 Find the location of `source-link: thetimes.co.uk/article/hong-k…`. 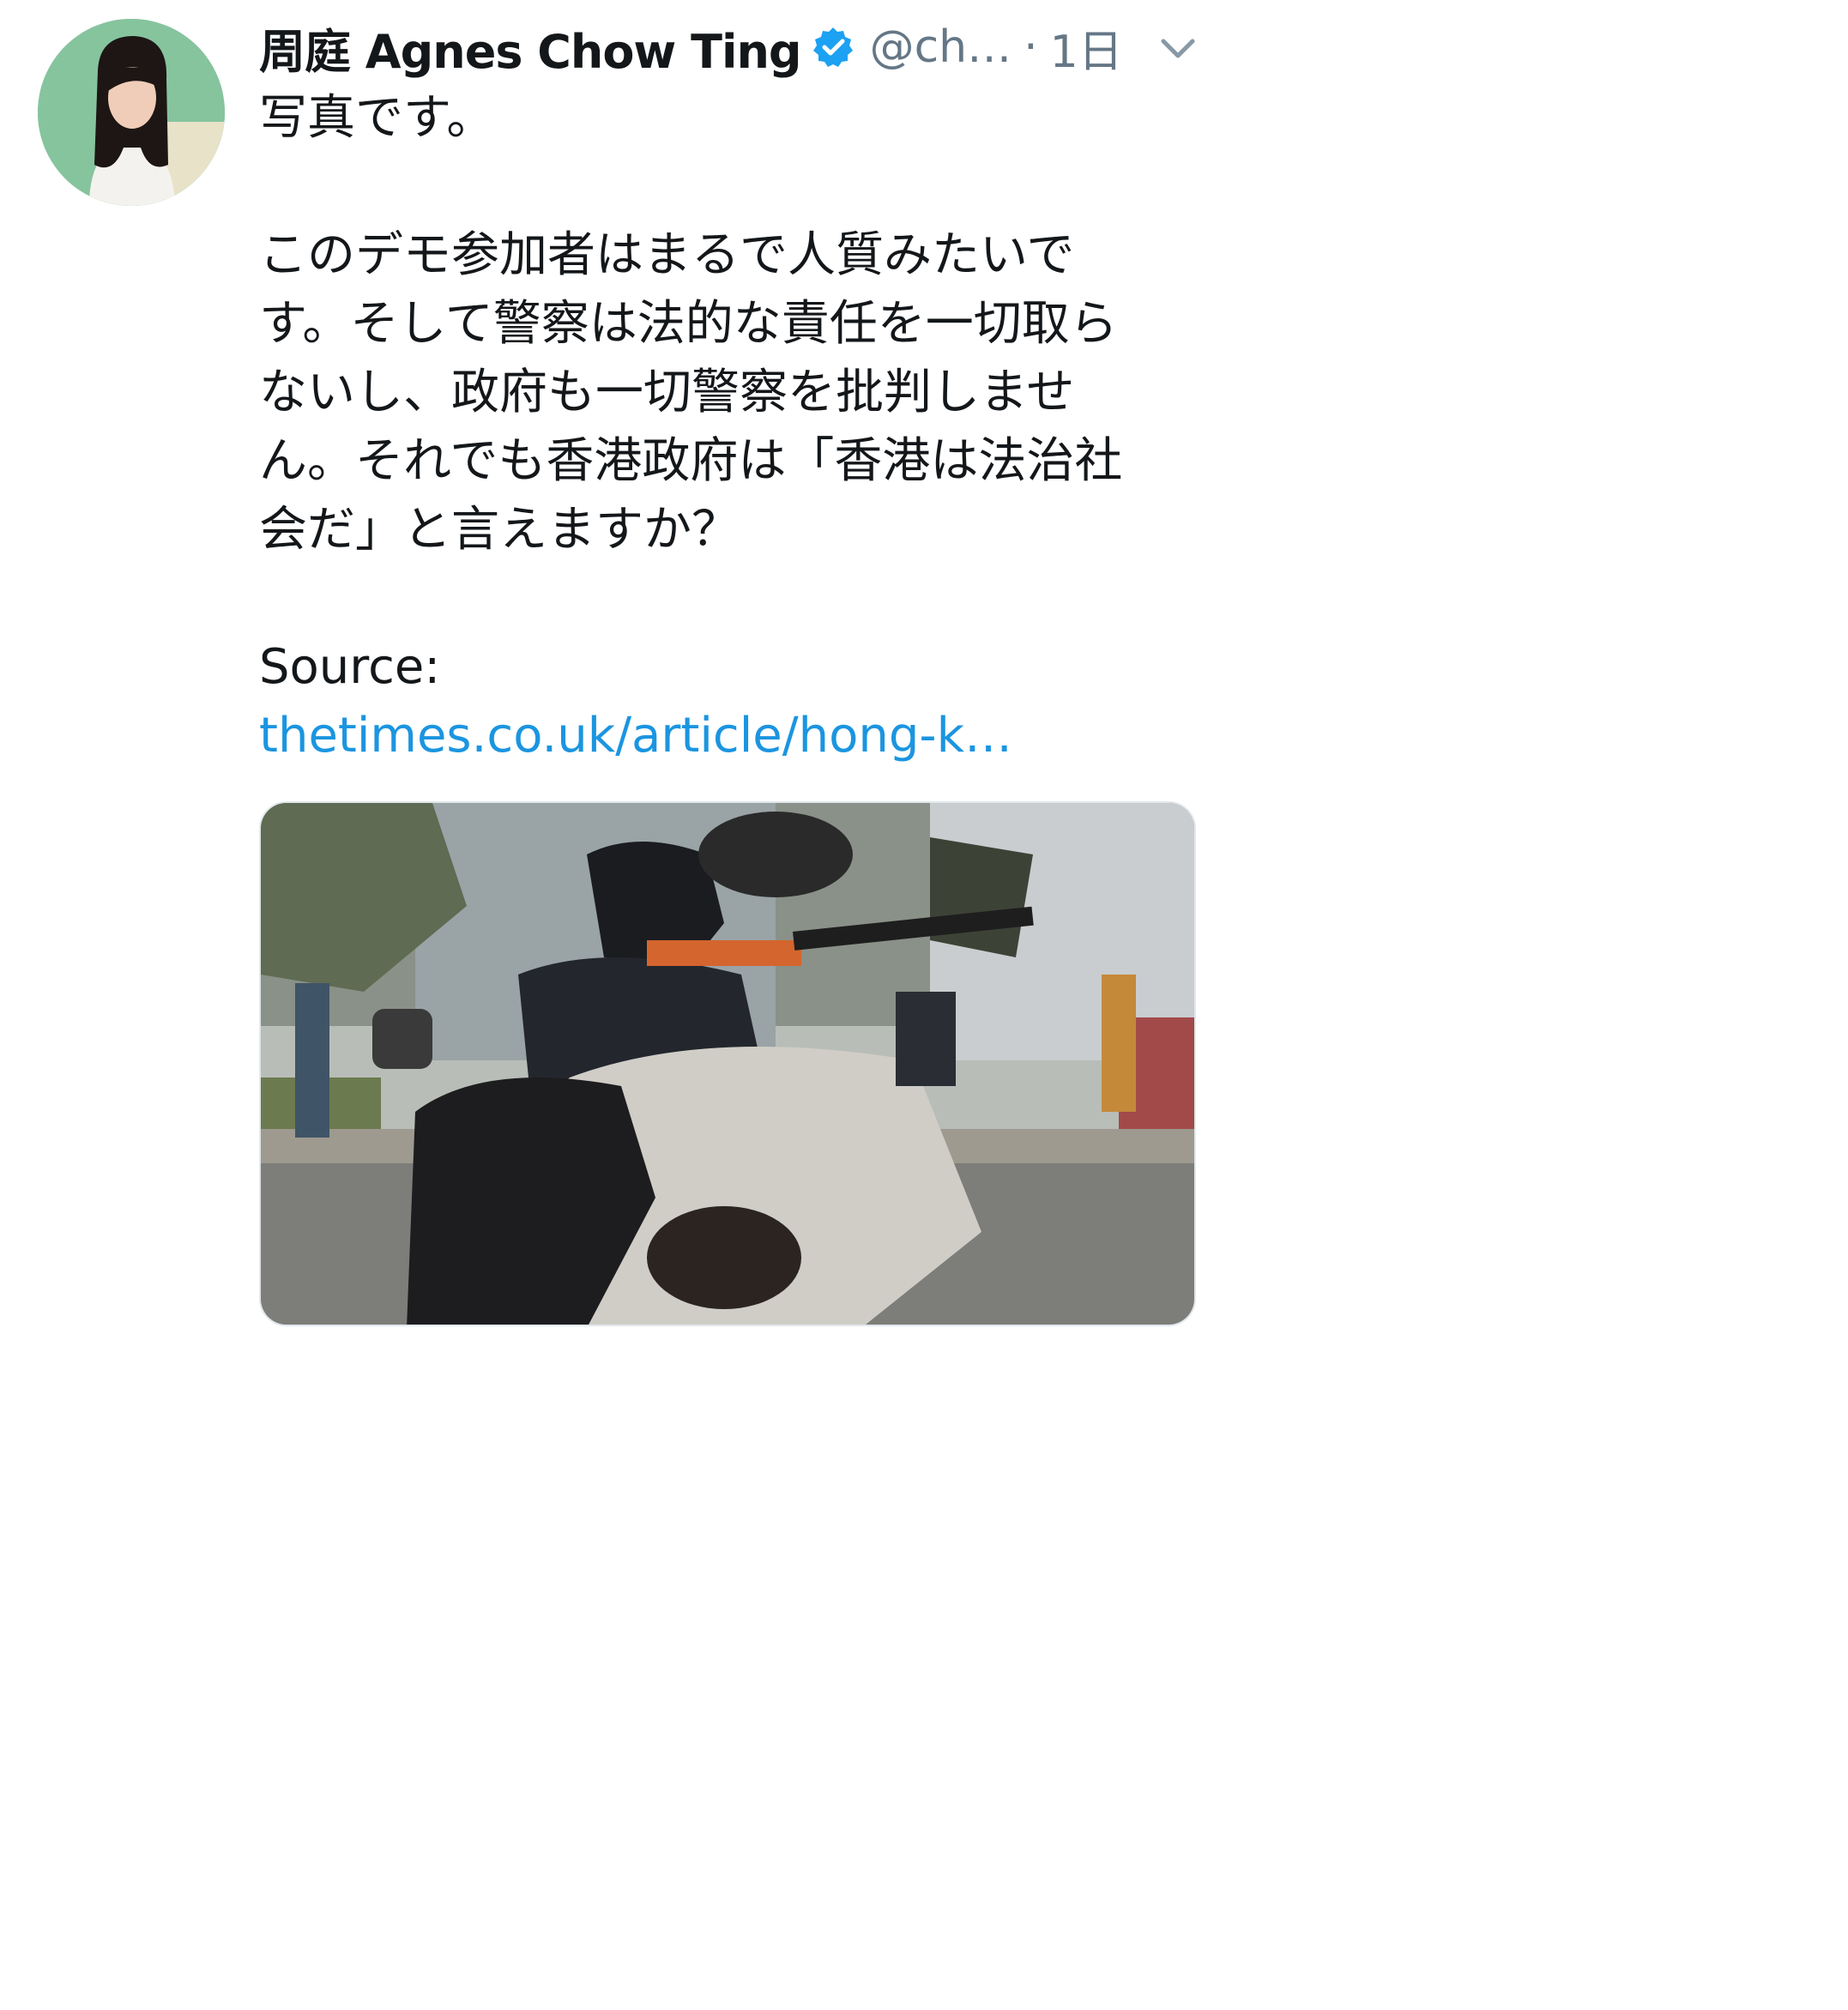

source-link: thetimes.co.uk/article/hong-k… is located at coordinates (635, 736).